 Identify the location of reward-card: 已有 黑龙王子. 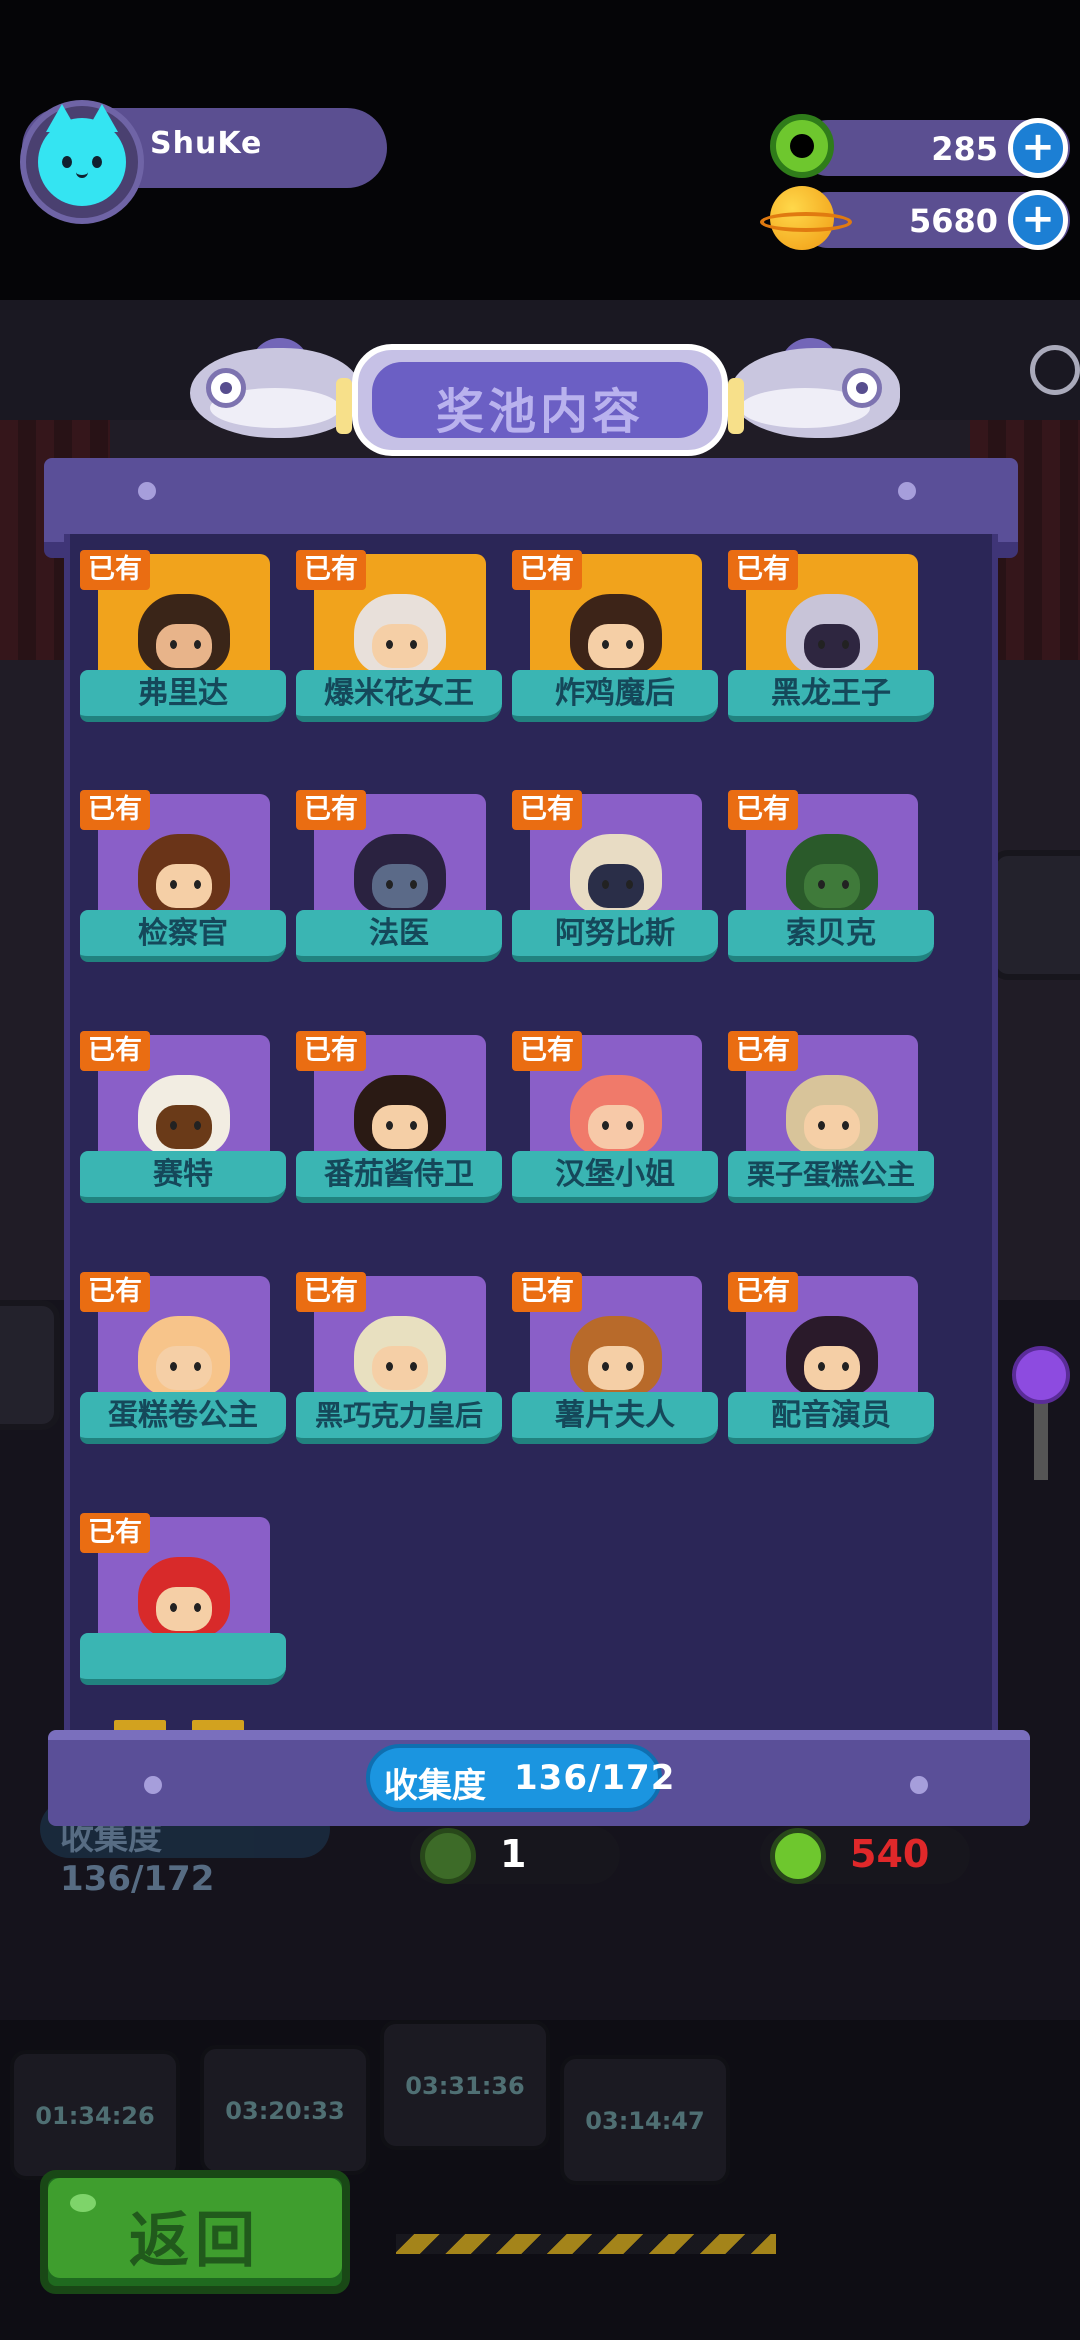
(831, 650).